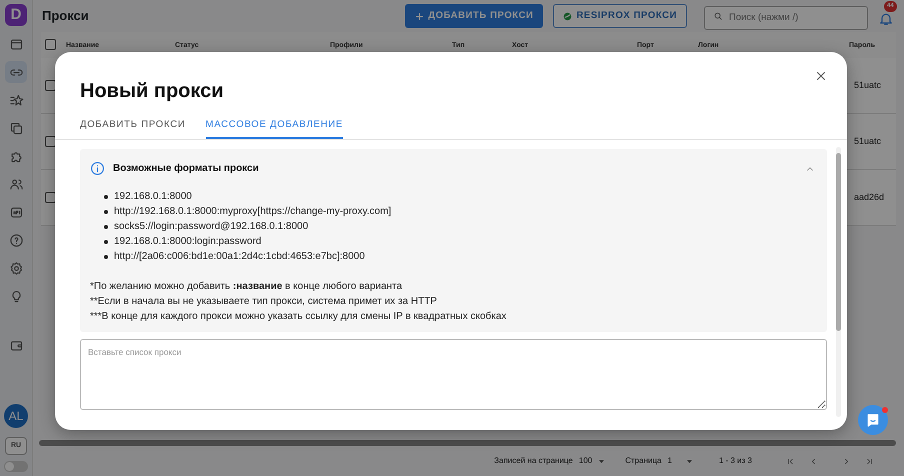 The height and width of the screenshot is (476, 904). I want to click on sidebar-item, so click(16, 72).